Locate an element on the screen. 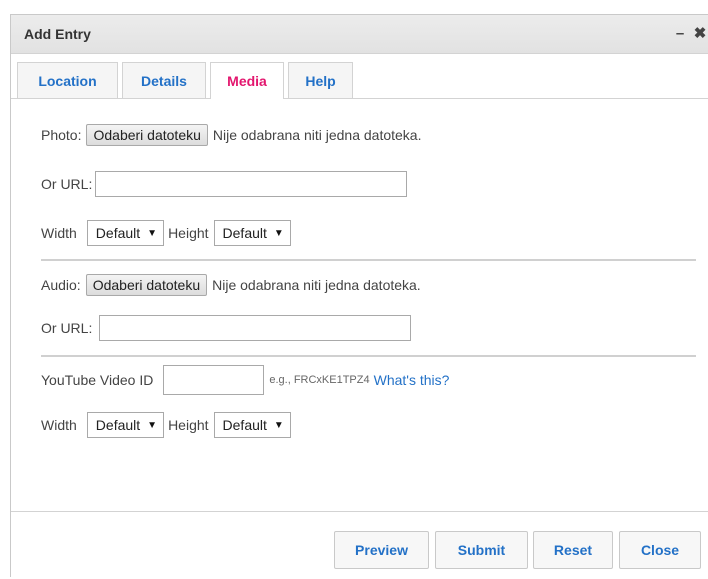  photo-url-label: Or URL: is located at coordinates (67, 184).